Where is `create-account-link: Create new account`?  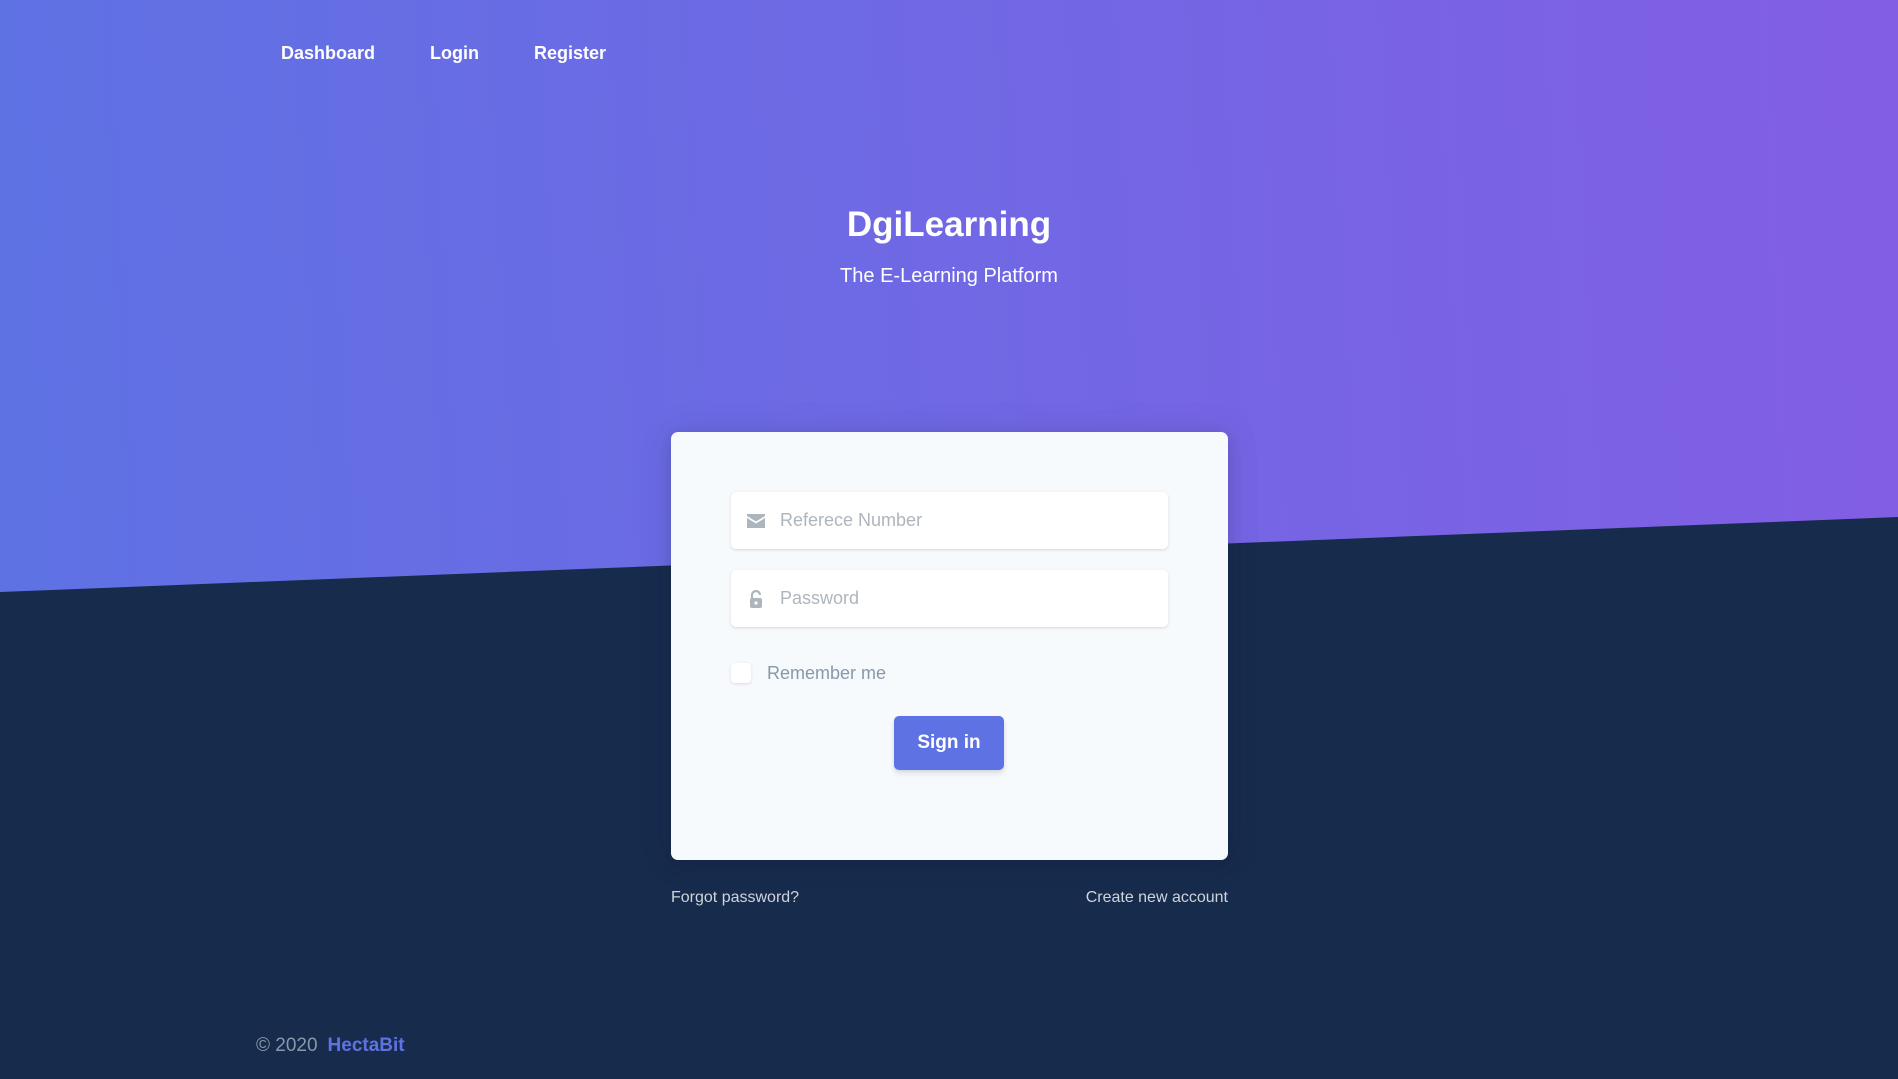
create-account-link: Create new account is located at coordinates (1157, 898).